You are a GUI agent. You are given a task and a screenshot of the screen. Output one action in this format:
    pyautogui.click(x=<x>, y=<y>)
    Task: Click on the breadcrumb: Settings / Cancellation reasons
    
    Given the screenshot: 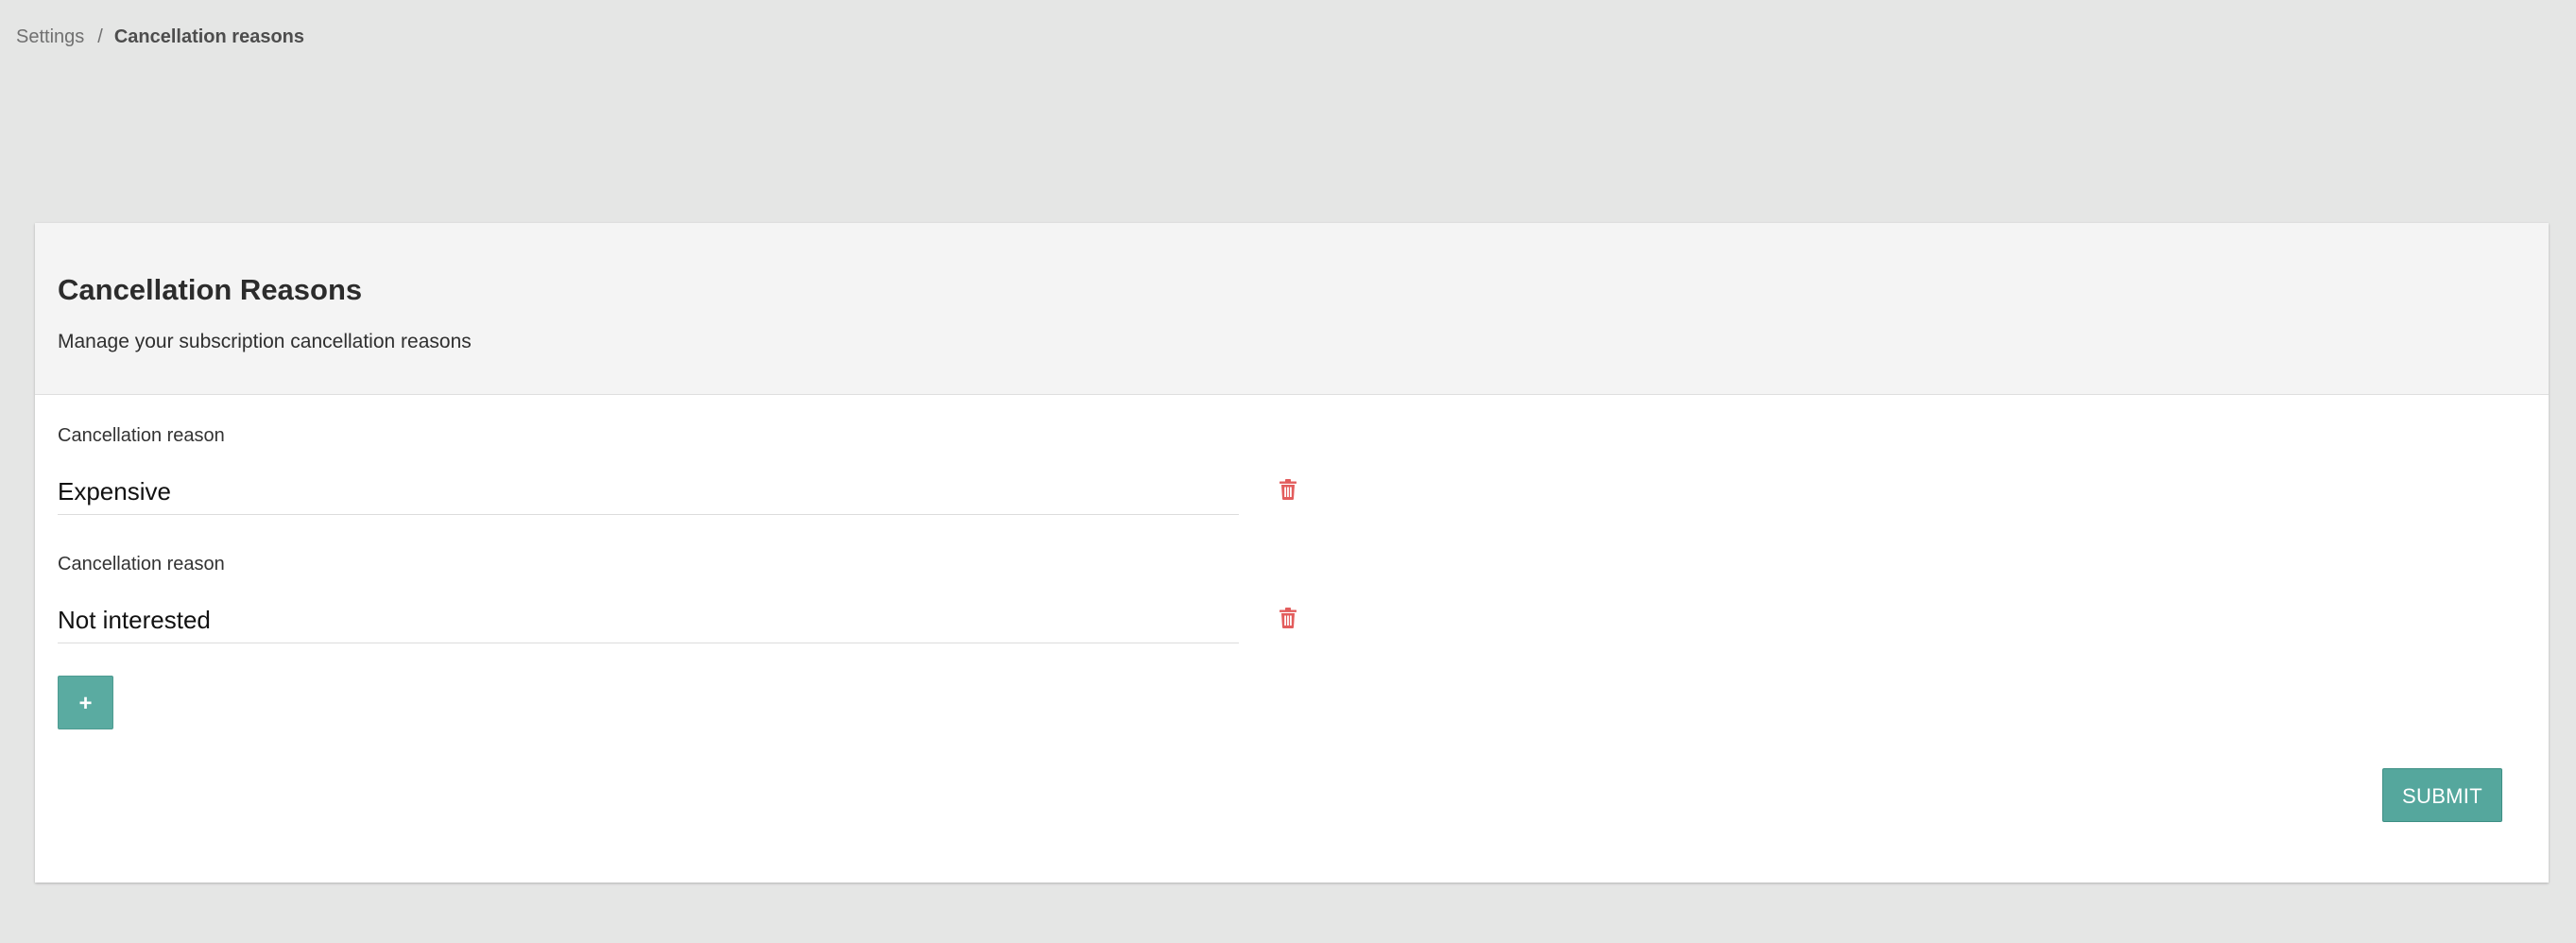 What is the action you would take?
    pyautogui.click(x=160, y=37)
    